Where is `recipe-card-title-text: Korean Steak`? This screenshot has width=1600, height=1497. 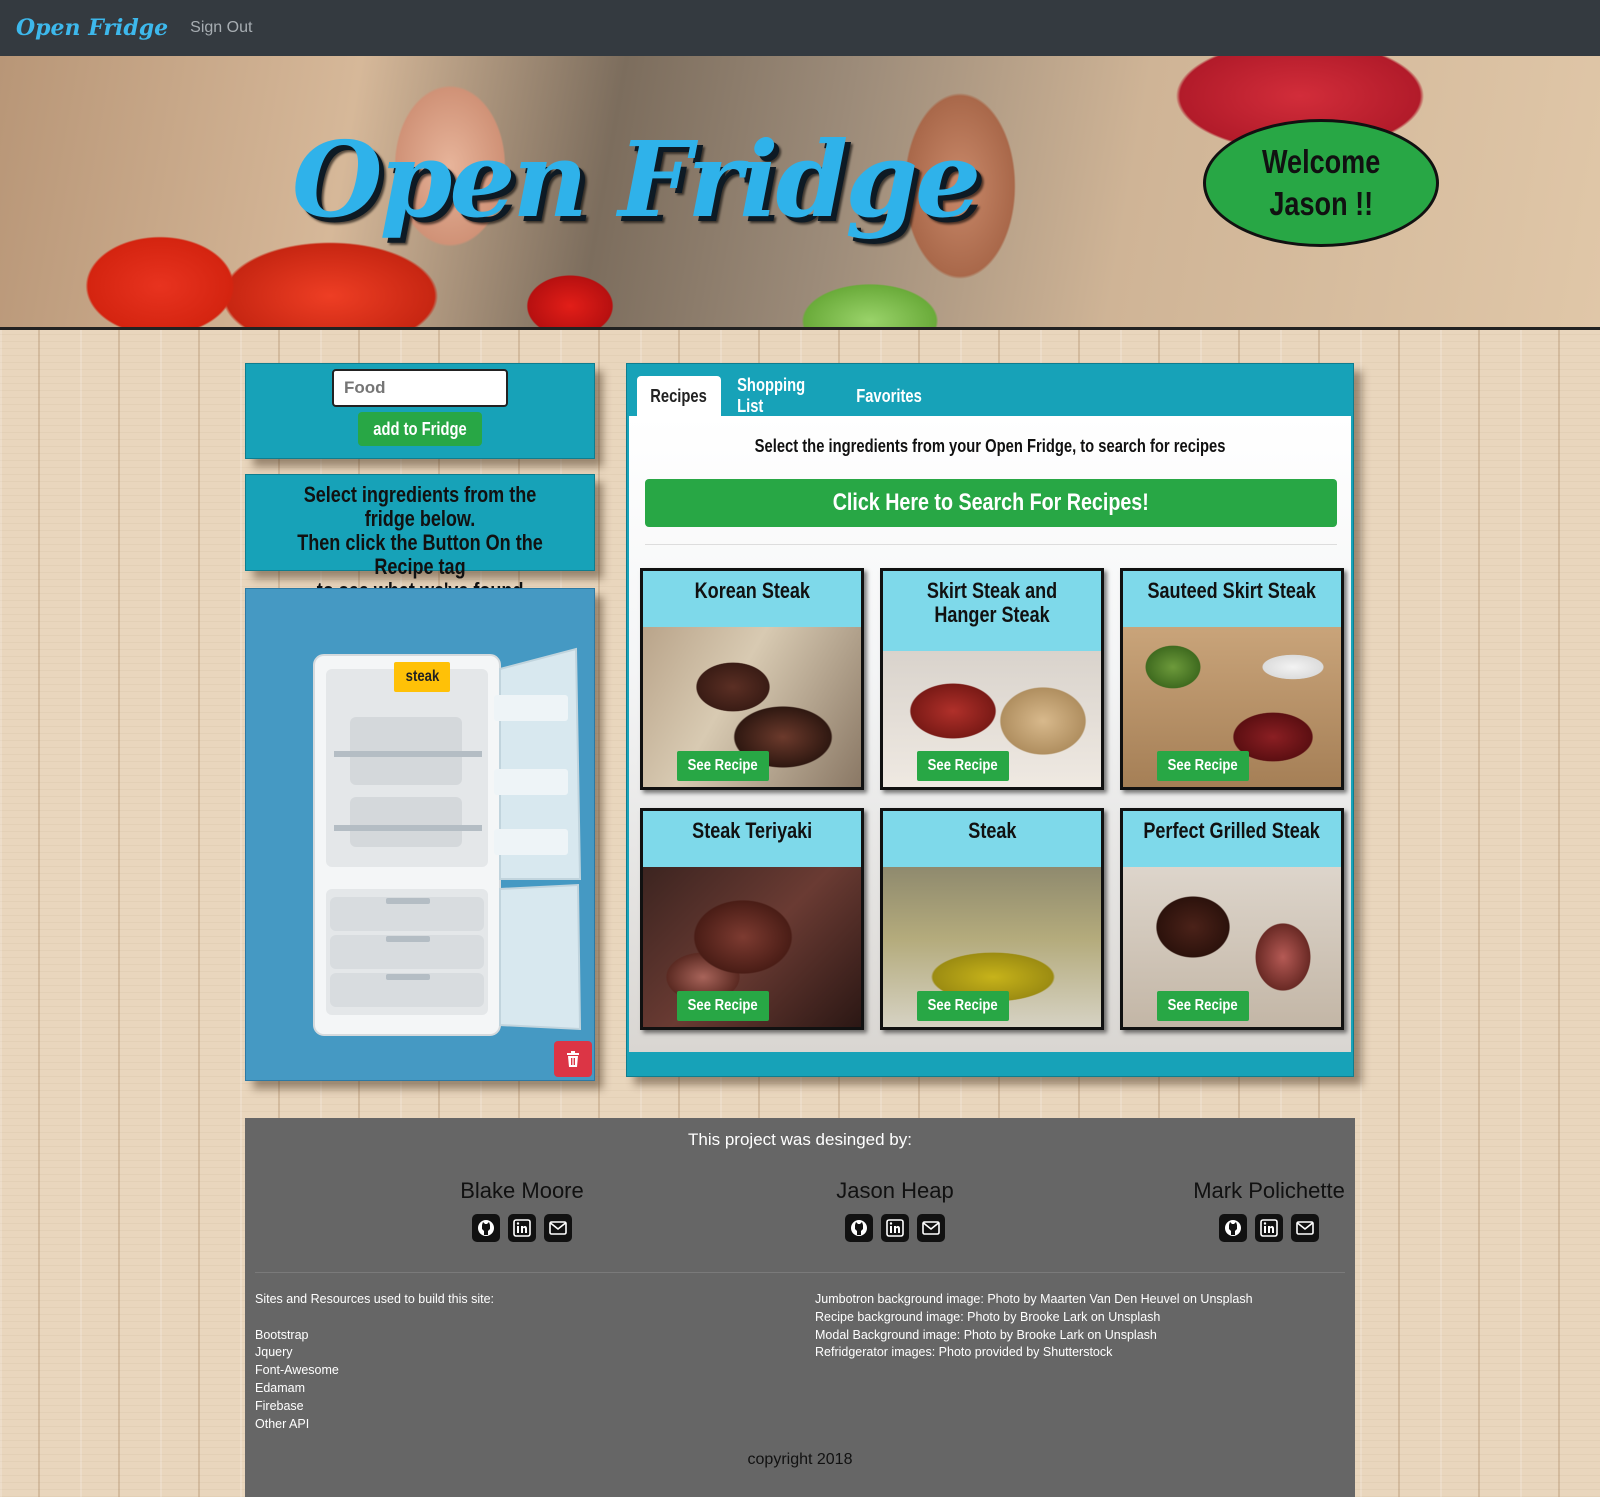 recipe-card-title-text: Korean Steak is located at coordinates (752, 590).